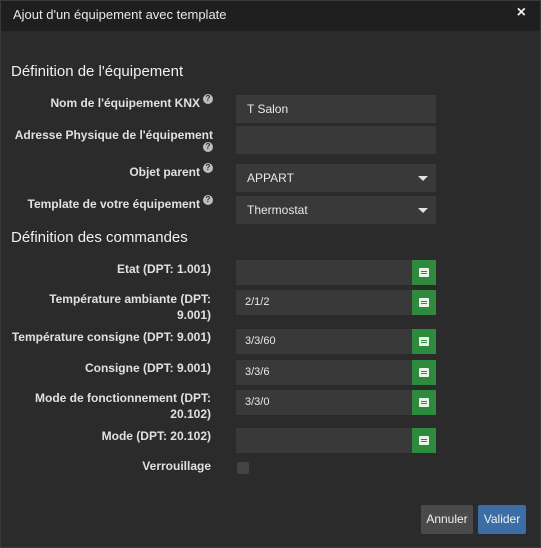 This screenshot has height=548, width=541. I want to click on equipment-section-title: Définition de l'équipement, so click(97, 71).